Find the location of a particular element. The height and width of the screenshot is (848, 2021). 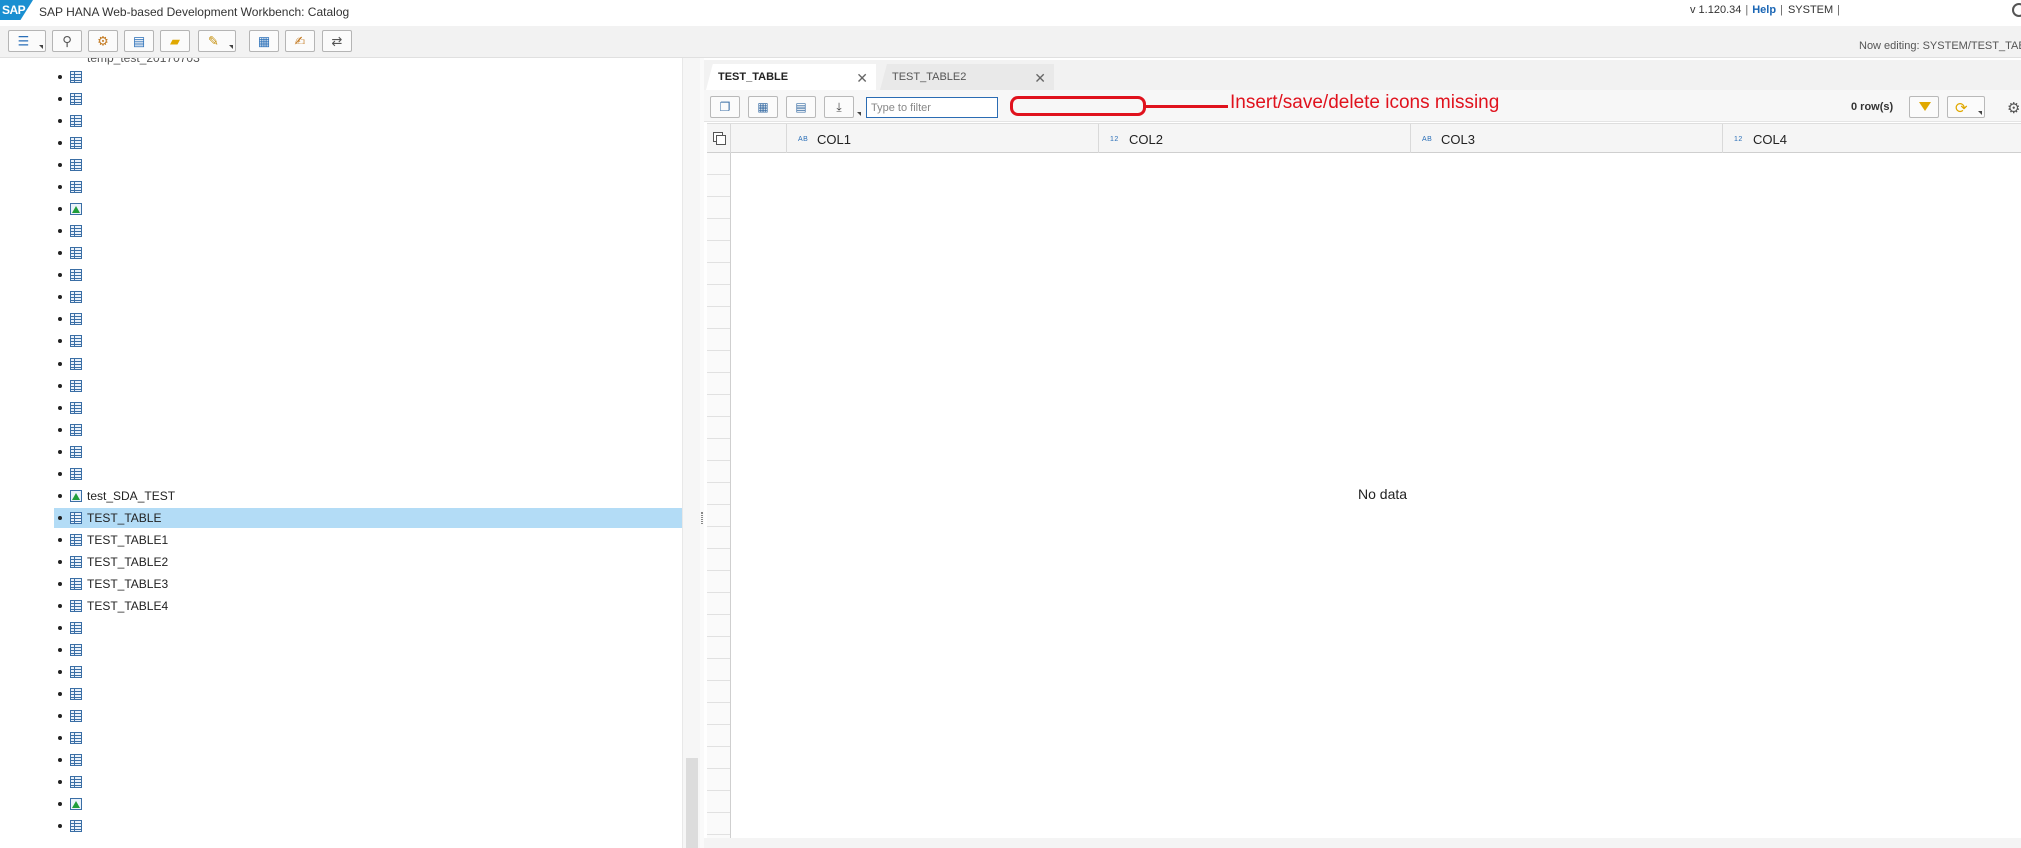

column-header-col2: 12 COL2 is located at coordinates (1255, 138).